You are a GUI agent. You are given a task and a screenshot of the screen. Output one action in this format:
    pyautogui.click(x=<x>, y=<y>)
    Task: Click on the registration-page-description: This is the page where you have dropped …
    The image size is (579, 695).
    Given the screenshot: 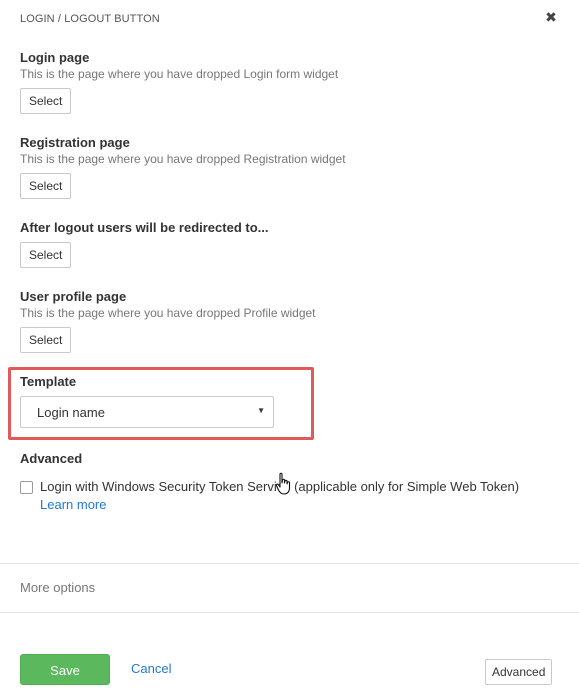 What is the action you would take?
    pyautogui.click(x=183, y=159)
    